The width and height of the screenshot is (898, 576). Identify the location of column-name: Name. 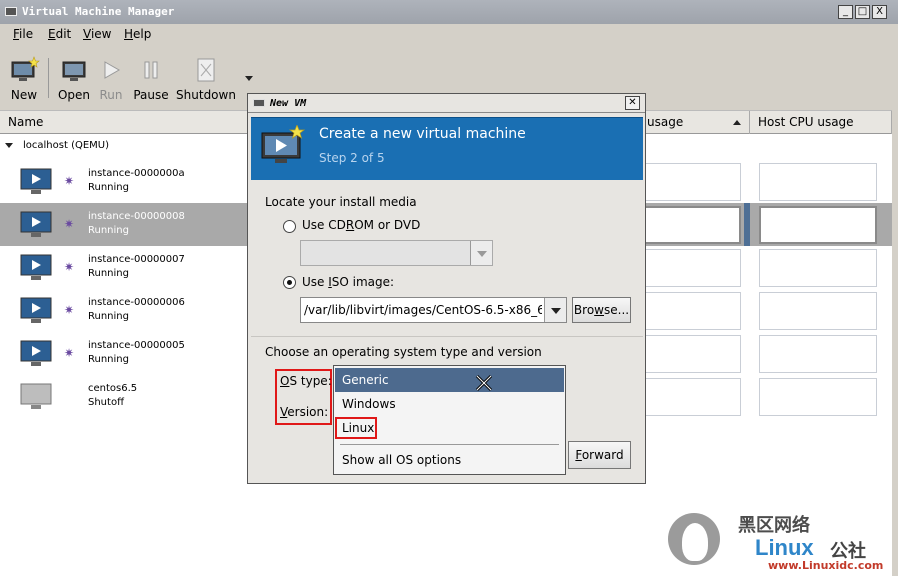
(124, 122).